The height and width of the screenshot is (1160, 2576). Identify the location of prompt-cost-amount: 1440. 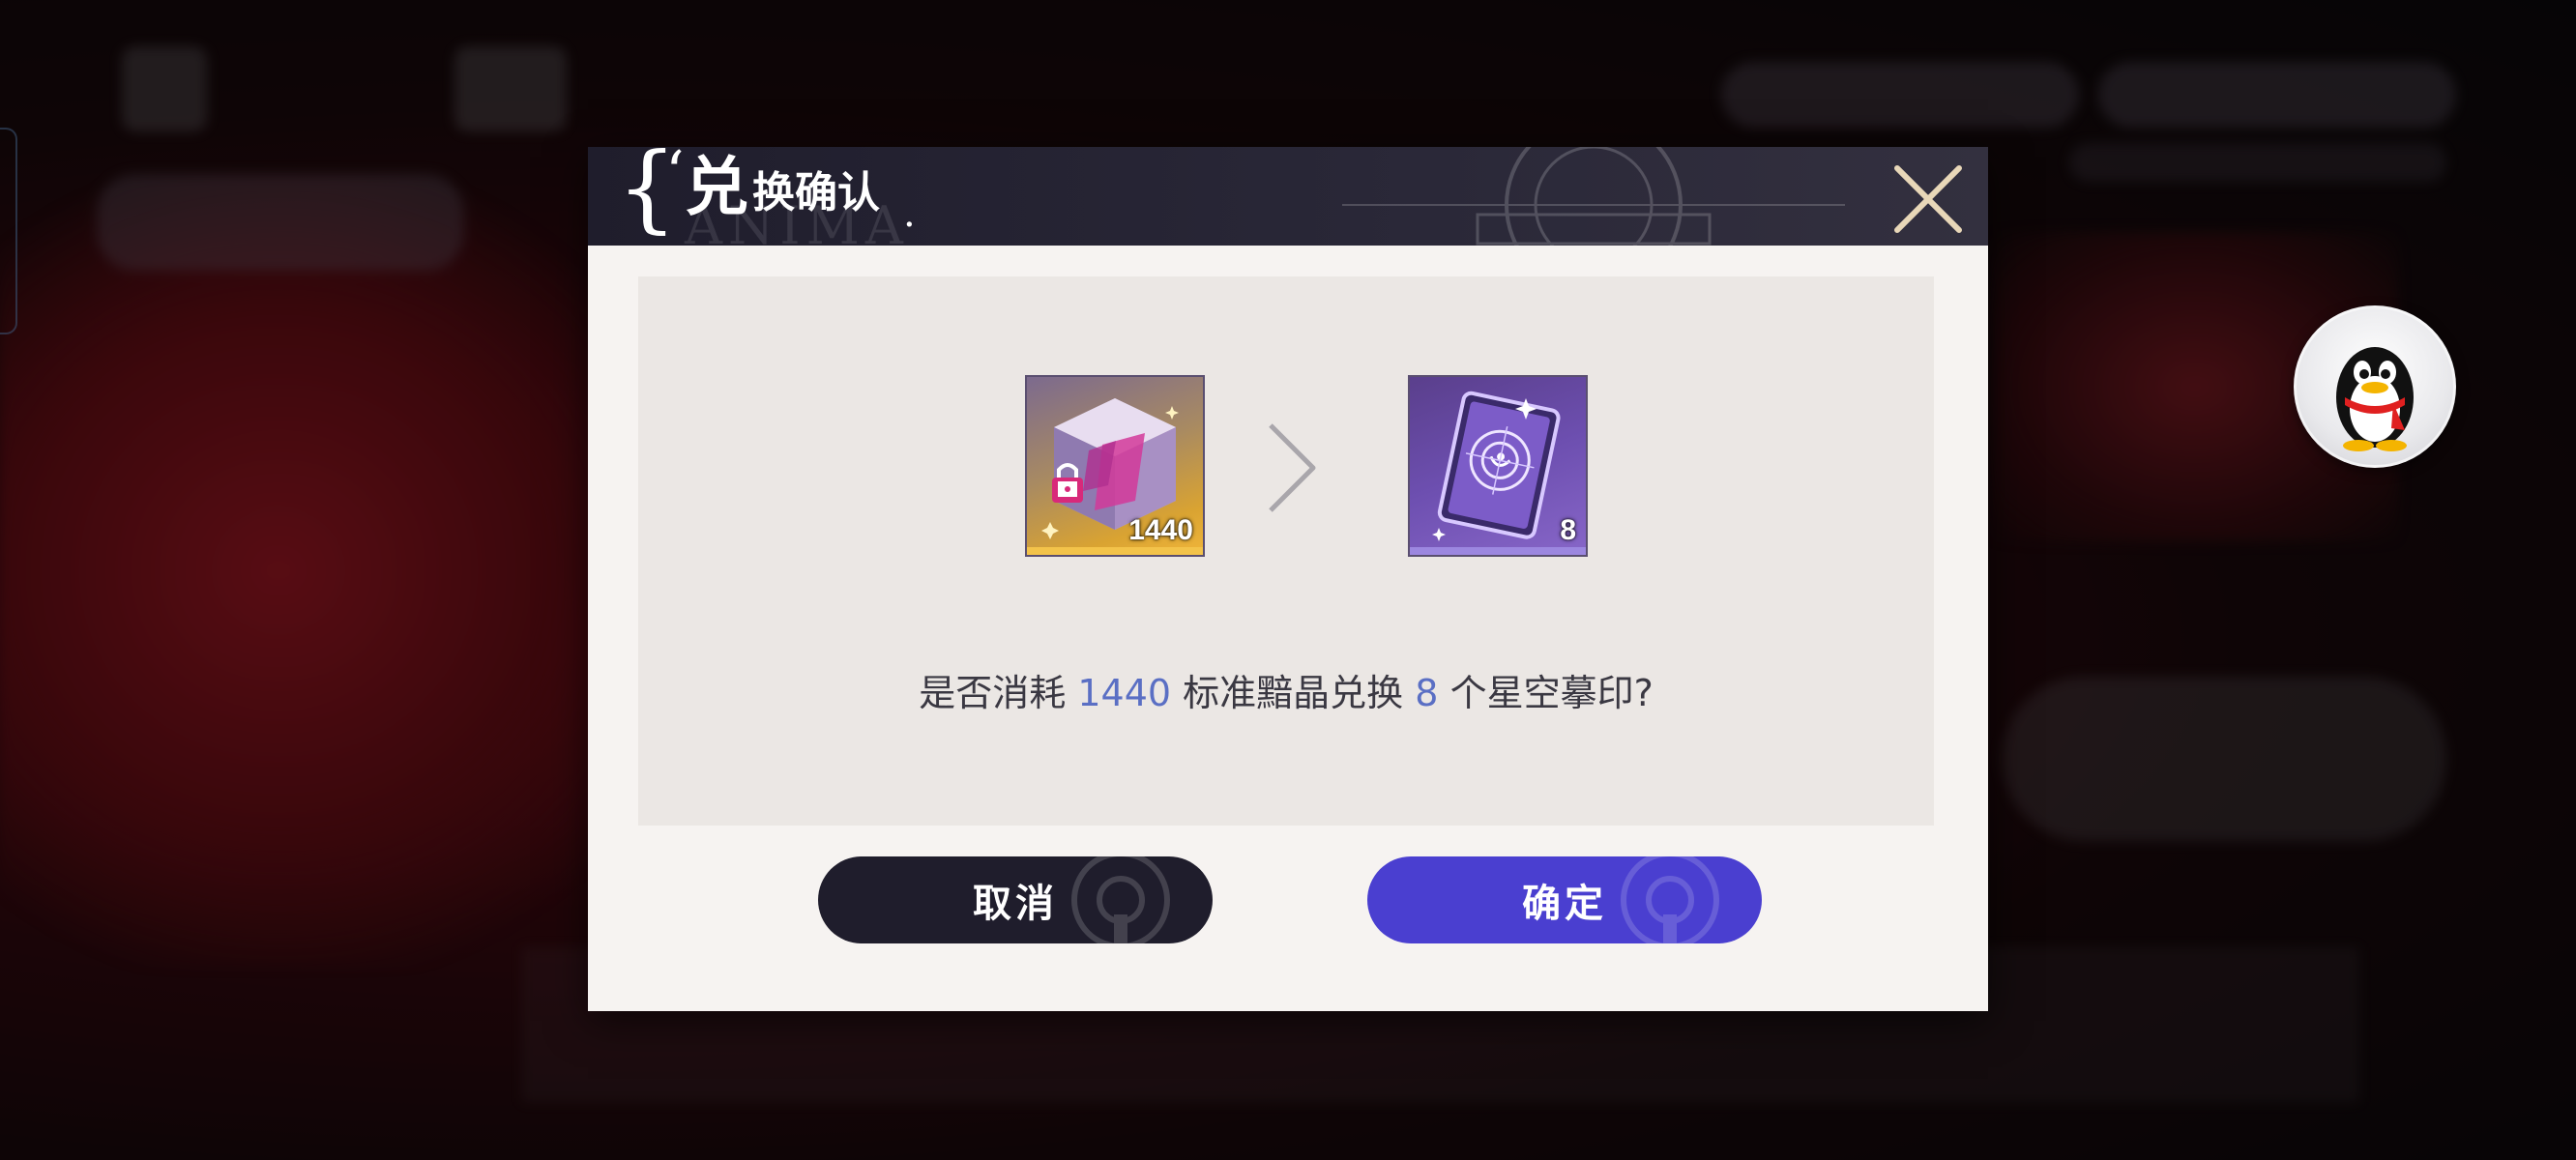
(1124, 693).